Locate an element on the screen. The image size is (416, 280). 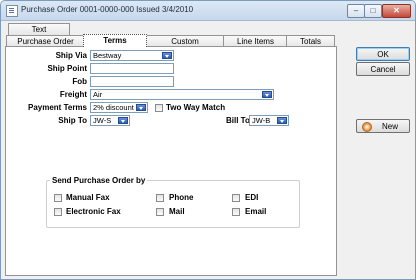
bill-to-select: JW-B is located at coordinates (269, 120).